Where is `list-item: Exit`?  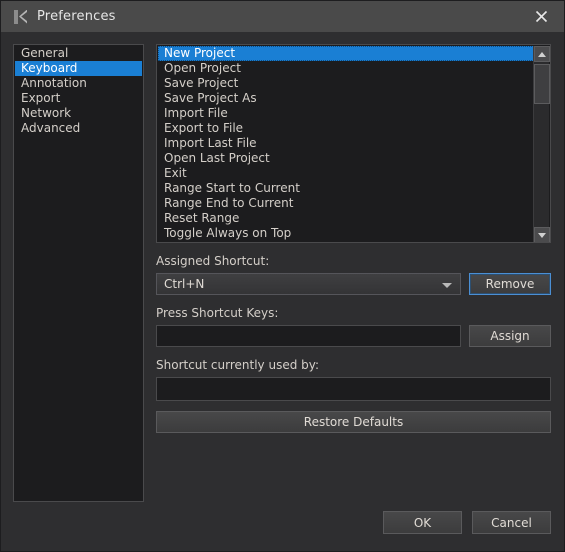 list-item: Exit is located at coordinates (346, 173).